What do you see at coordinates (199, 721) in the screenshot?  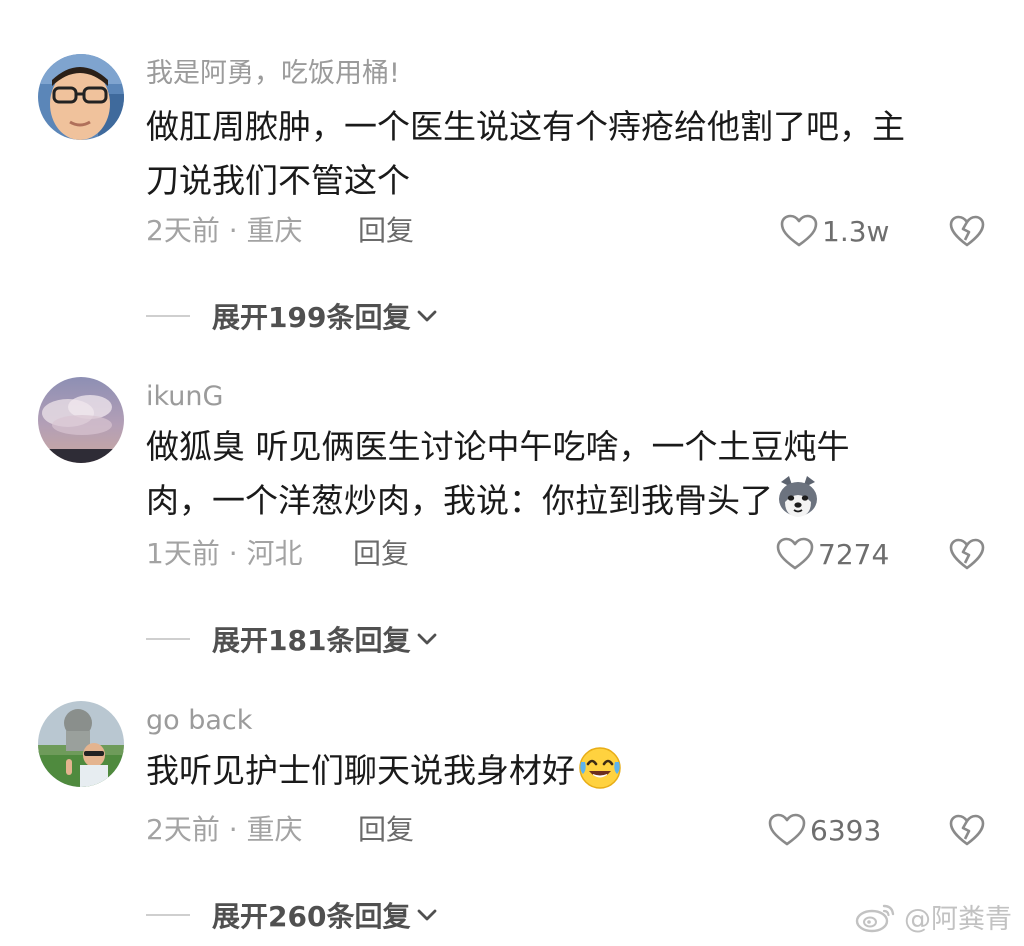 I see `comment-username: go back` at bounding box center [199, 721].